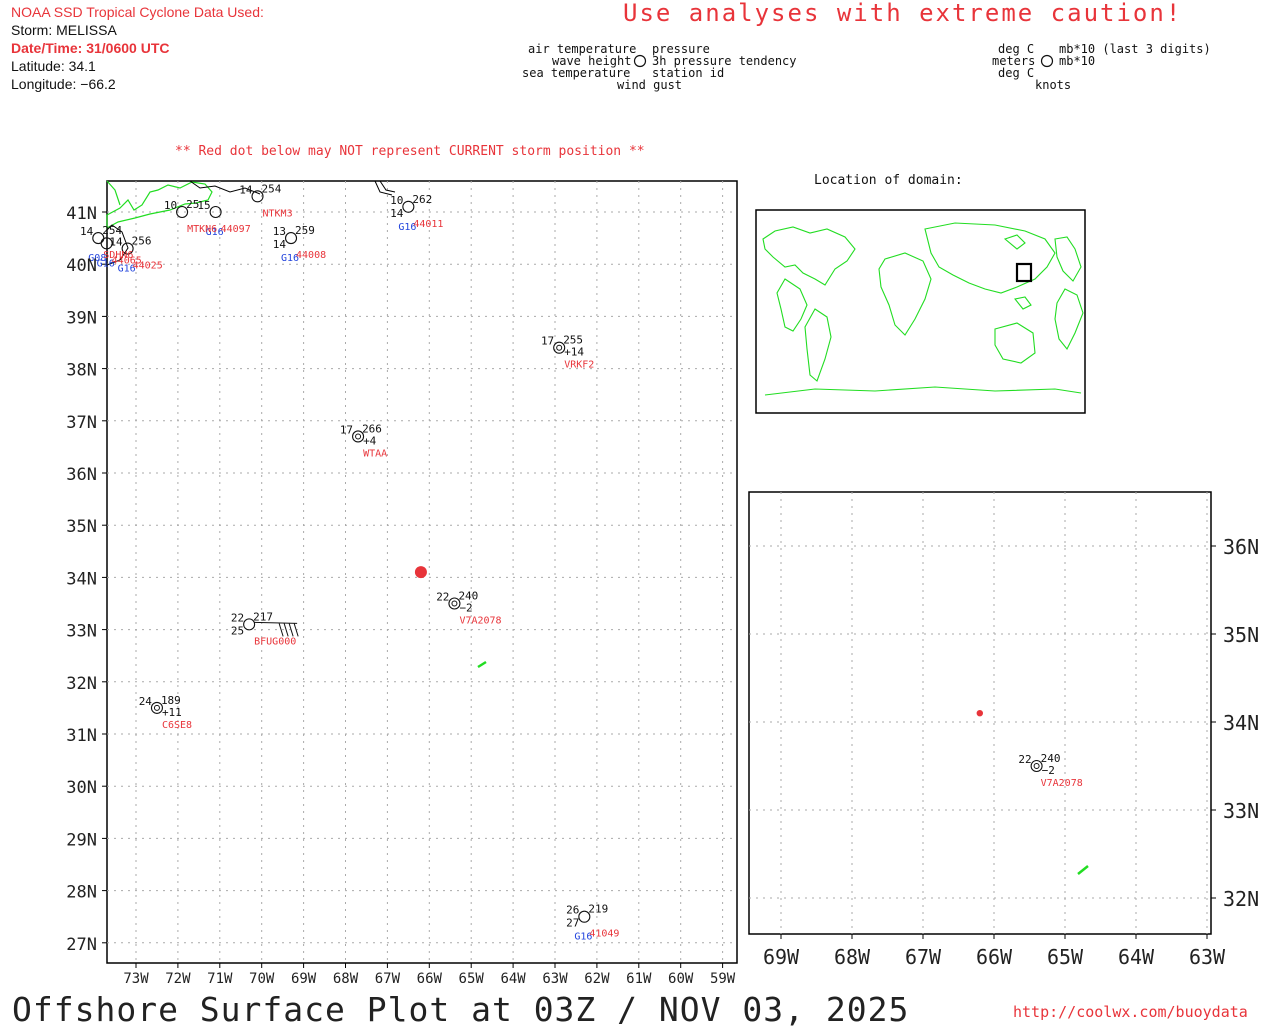 The height and width of the screenshot is (1029, 1280). I want to click on station-tendency: +4, so click(370, 440).